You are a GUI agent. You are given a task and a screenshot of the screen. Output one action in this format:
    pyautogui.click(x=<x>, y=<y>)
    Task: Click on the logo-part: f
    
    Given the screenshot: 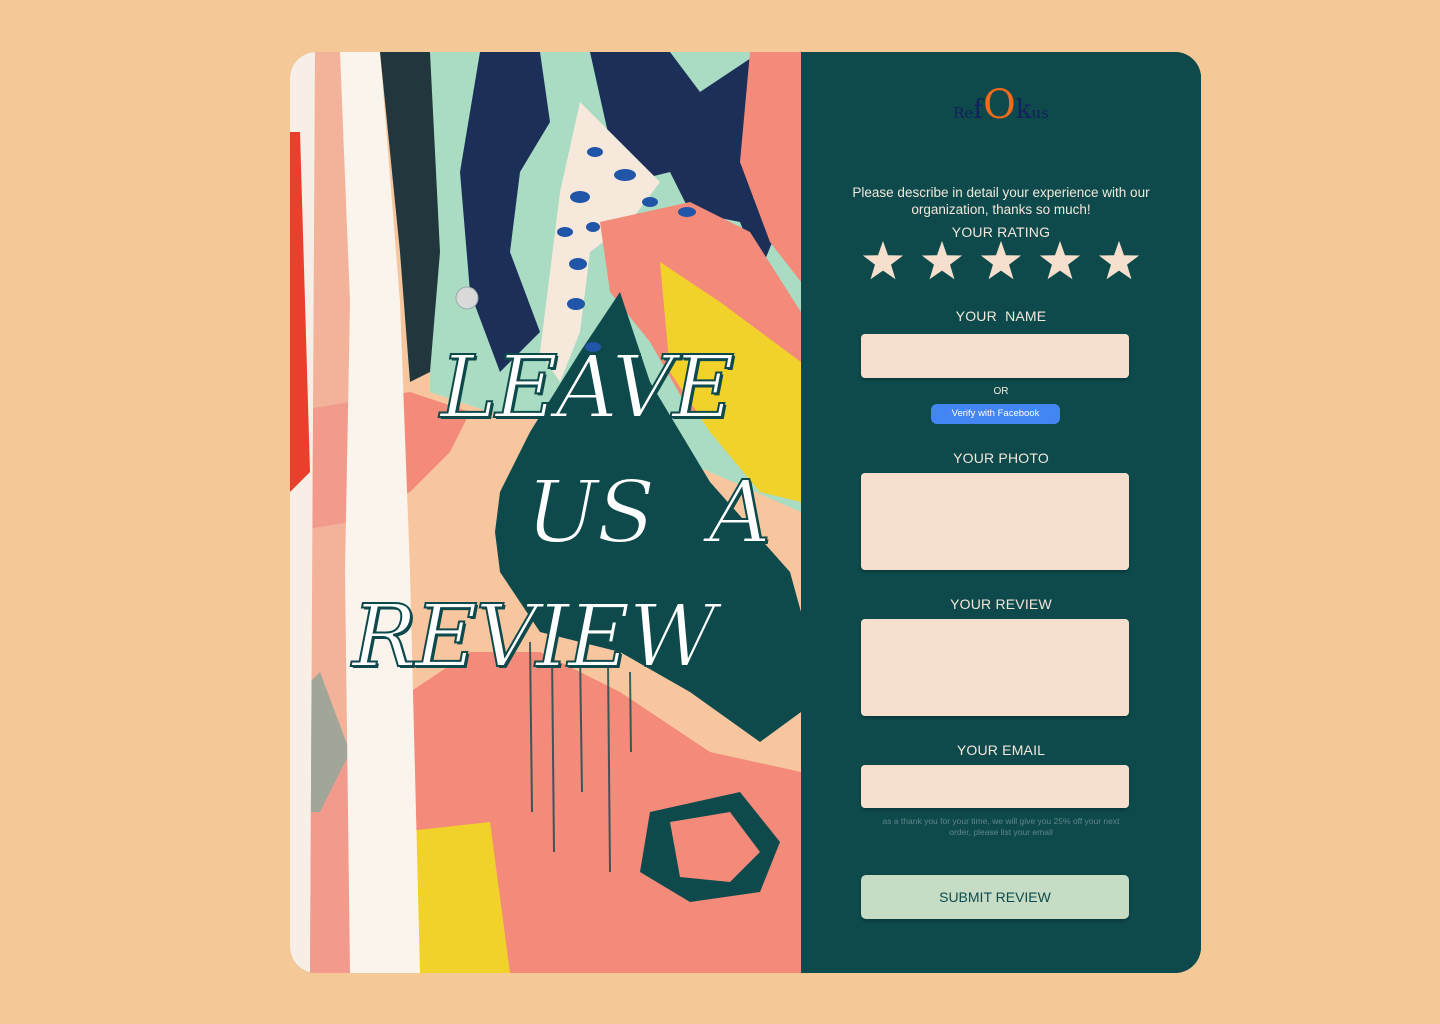 What is the action you would take?
    pyautogui.click(x=978, y=110)
    